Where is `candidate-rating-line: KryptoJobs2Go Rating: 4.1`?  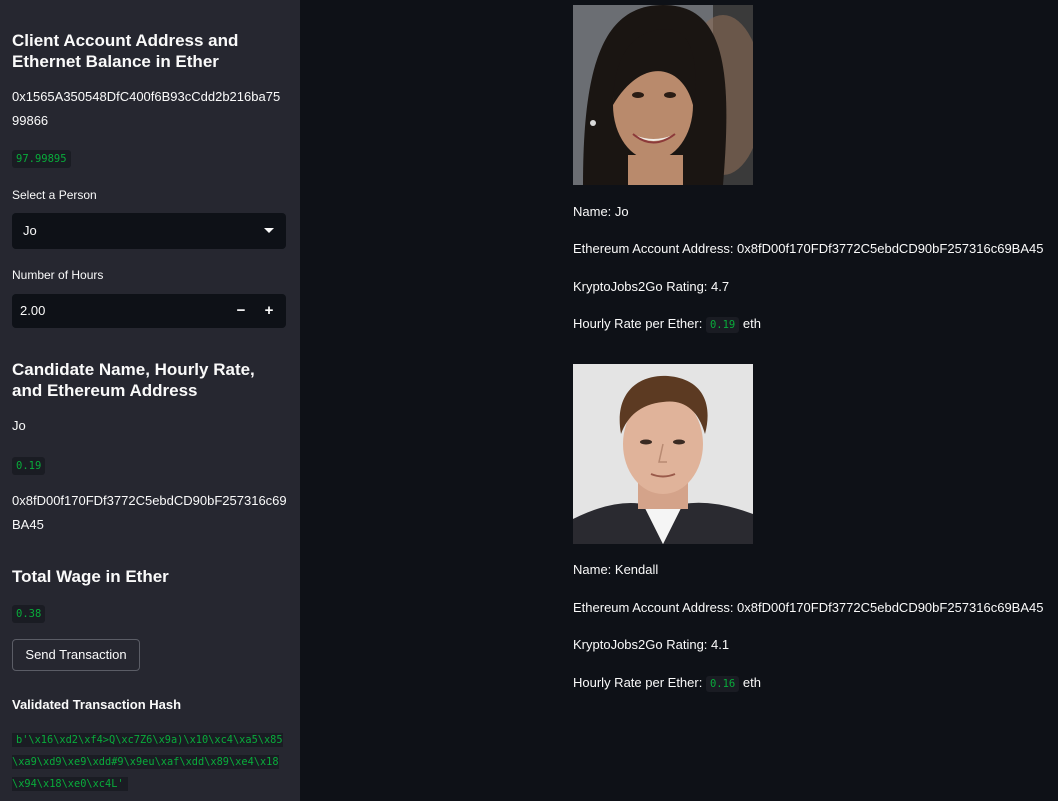
candidate-rating-line: KryptoJobs2Go Rating: 4.1 is located at coordinates (651, 644).